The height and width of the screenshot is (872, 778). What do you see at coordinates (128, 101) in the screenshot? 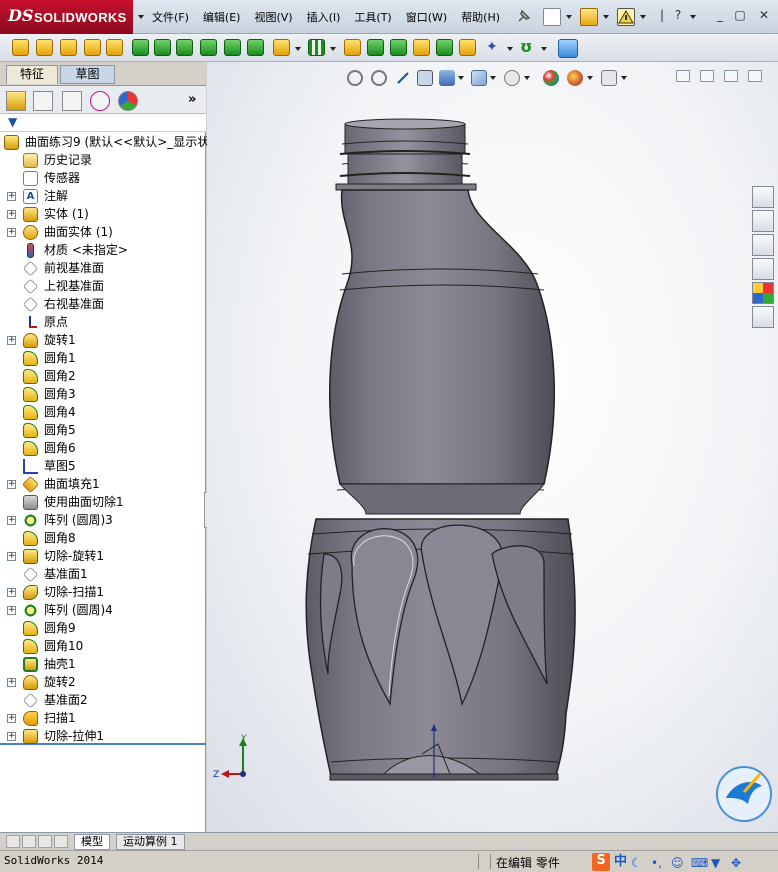
I see `display-manager-icon` at bounding box center [128, 101].